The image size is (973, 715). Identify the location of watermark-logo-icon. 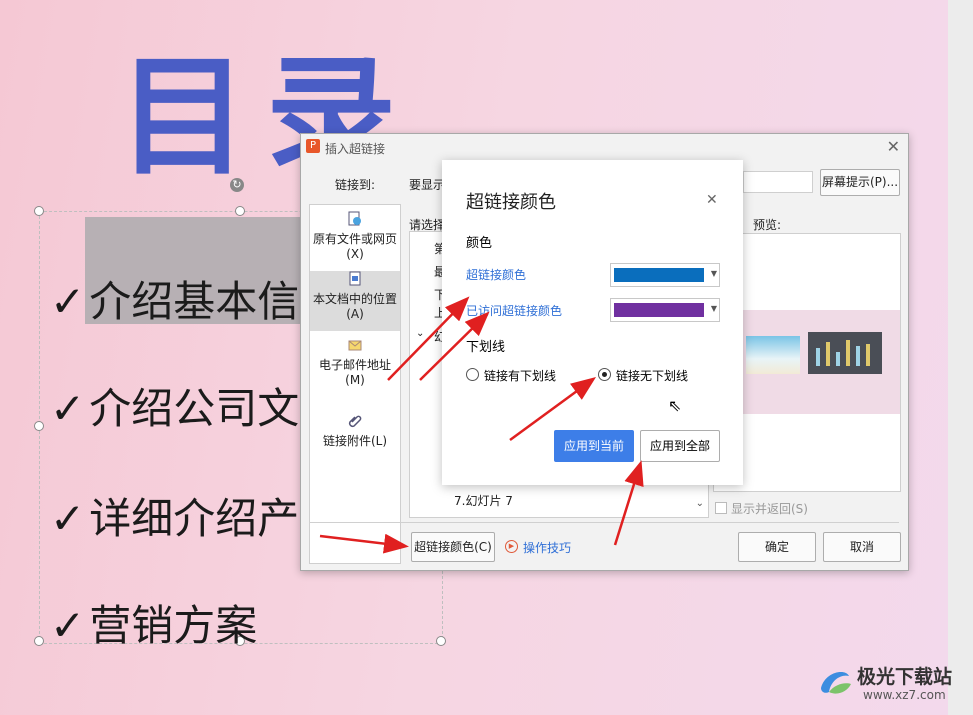
(836, 683).